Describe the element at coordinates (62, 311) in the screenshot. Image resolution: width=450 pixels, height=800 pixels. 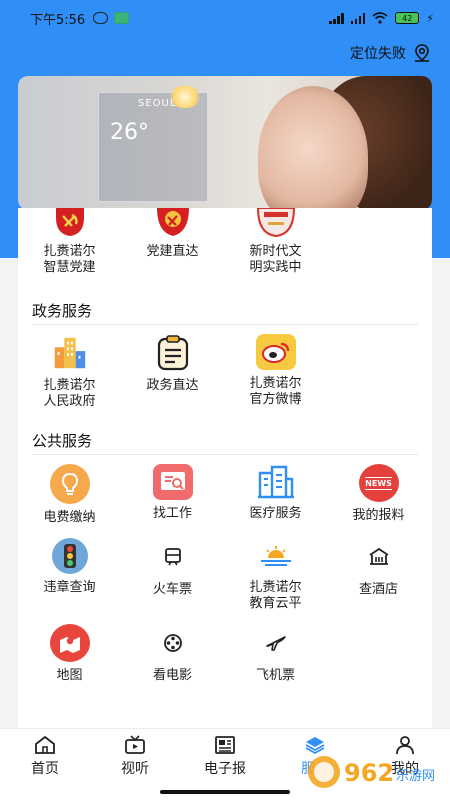
I see `government-services-title: 政务服务` at that location.